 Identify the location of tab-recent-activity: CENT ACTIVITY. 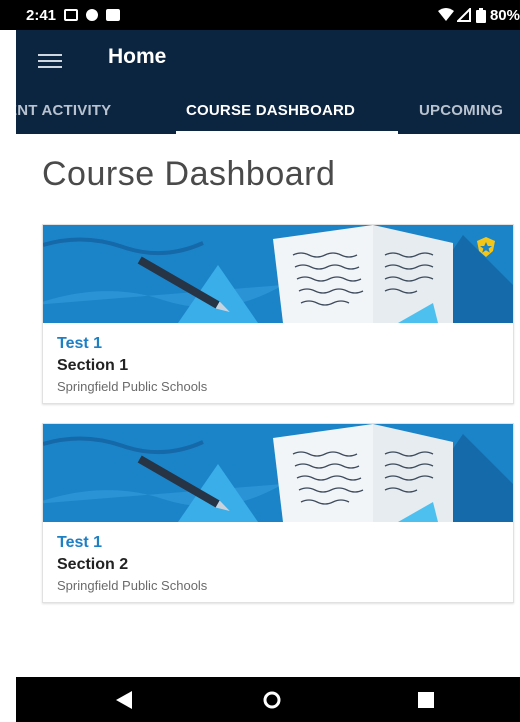
(63, 112).